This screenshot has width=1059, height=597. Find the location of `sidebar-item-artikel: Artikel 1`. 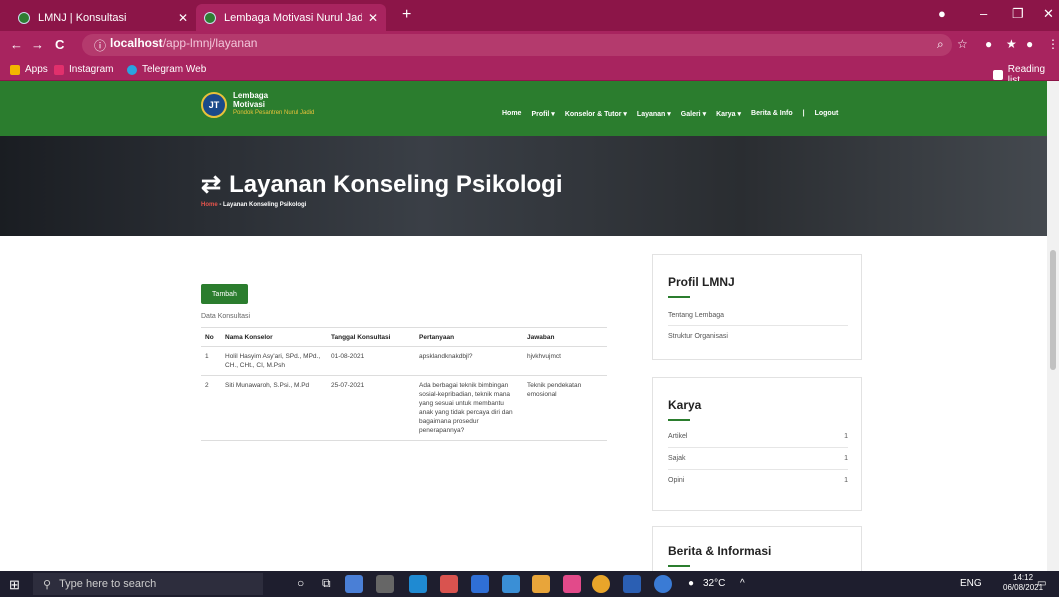

sidebar-item-artikel: Artikel 1 is located at coordinates (758, 436).